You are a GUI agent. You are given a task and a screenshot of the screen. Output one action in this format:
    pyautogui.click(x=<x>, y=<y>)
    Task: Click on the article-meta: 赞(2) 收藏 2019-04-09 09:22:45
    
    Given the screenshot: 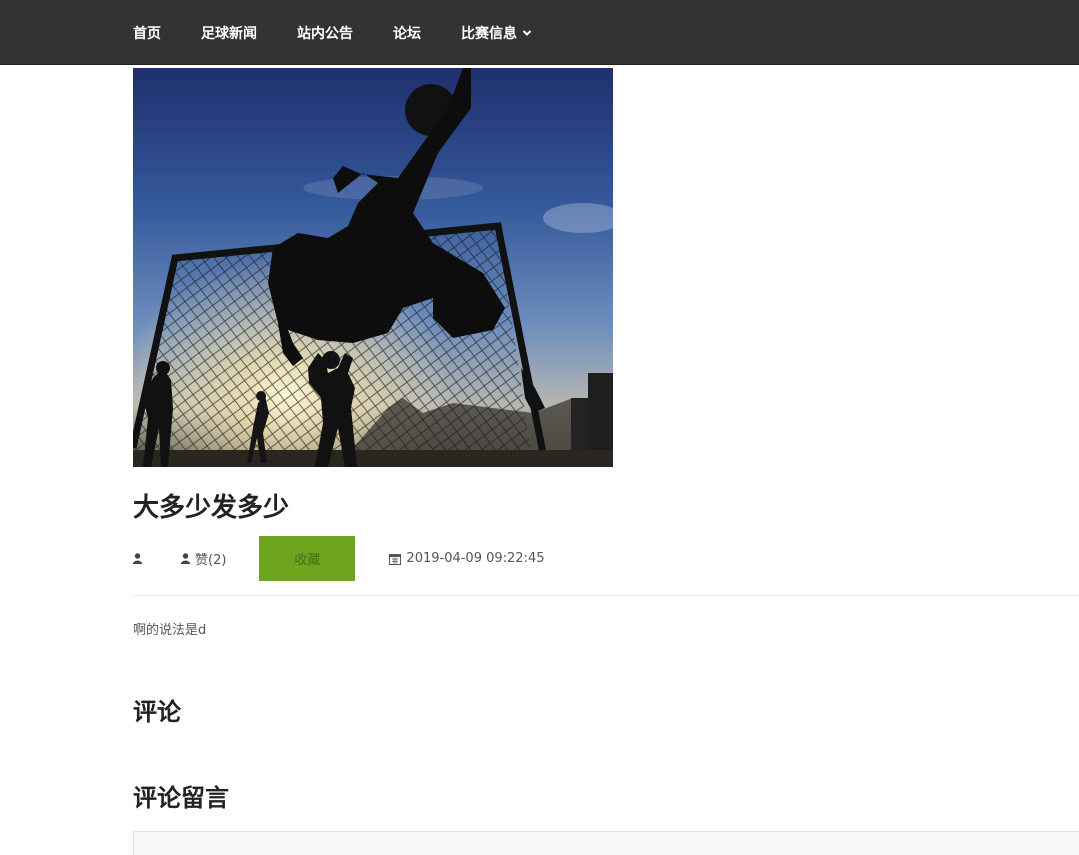 What is the action you would take?
    pyautogui.click(x=339, y=558)
    